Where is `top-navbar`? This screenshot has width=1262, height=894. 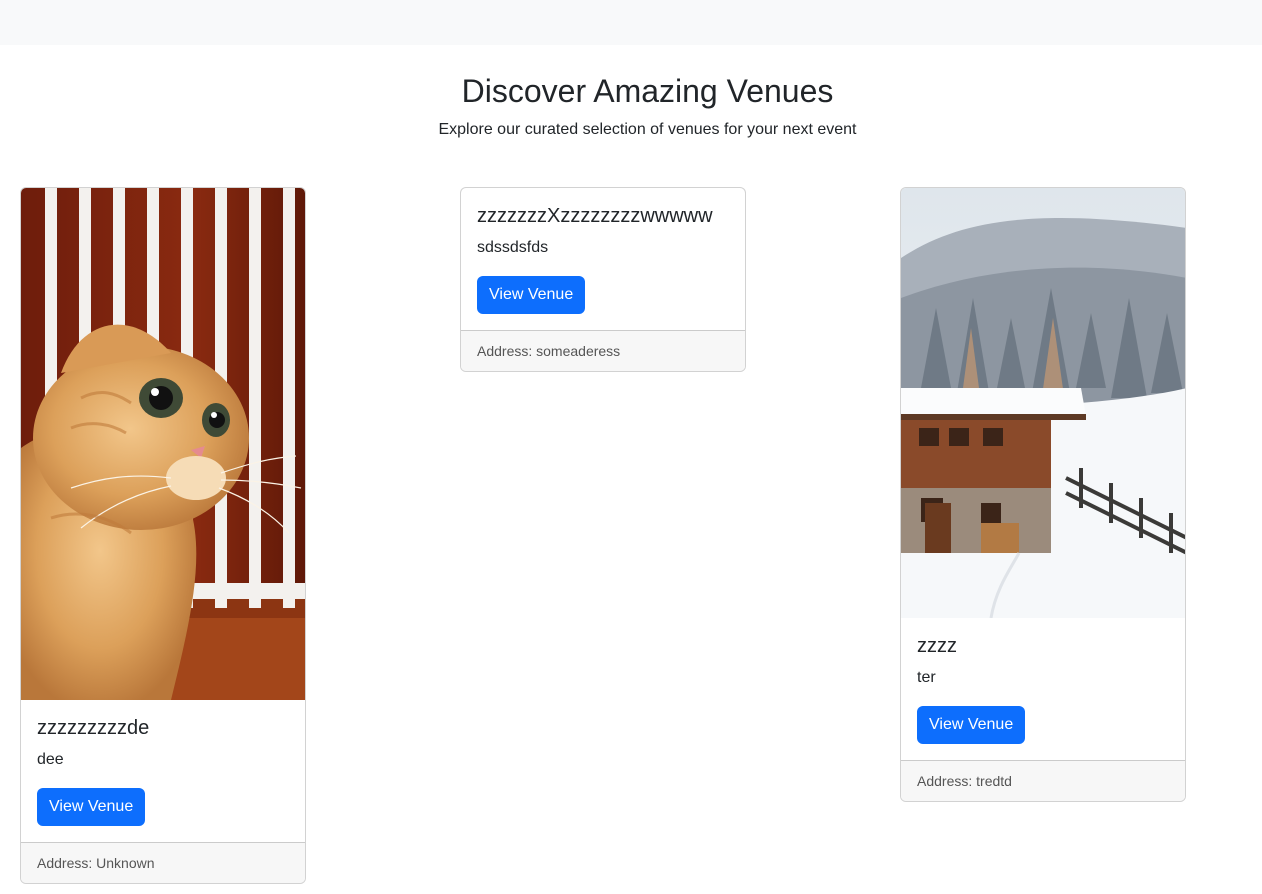 top-navbar is located at coordinates (631, 22).